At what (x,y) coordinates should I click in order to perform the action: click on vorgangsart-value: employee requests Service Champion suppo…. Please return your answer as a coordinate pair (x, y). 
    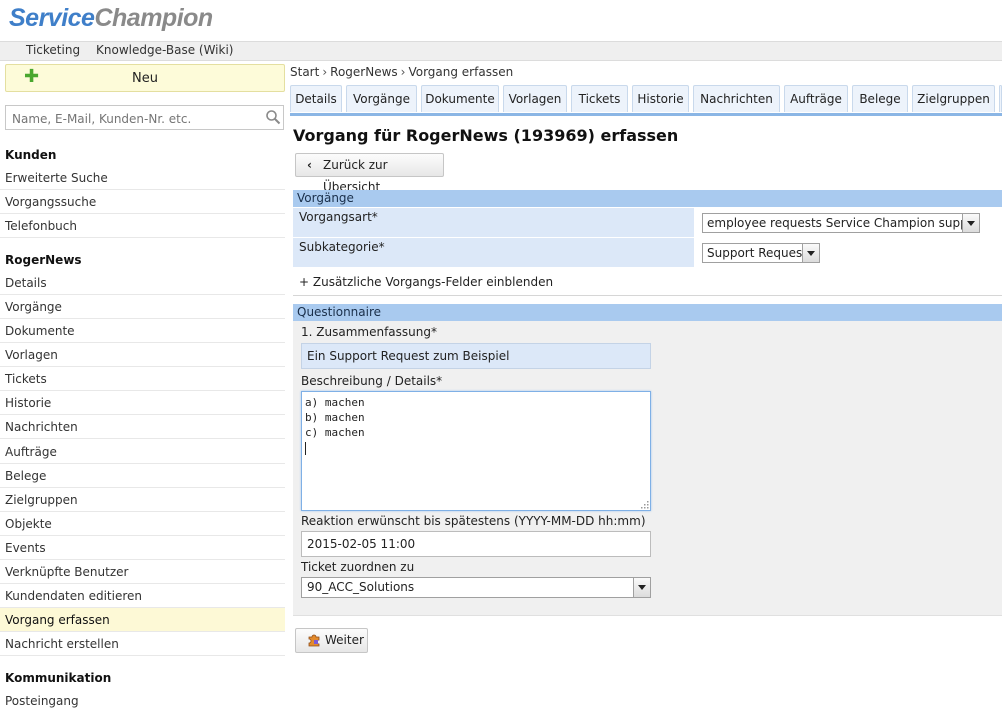
    Looking at the image, I should click on (843, 223).